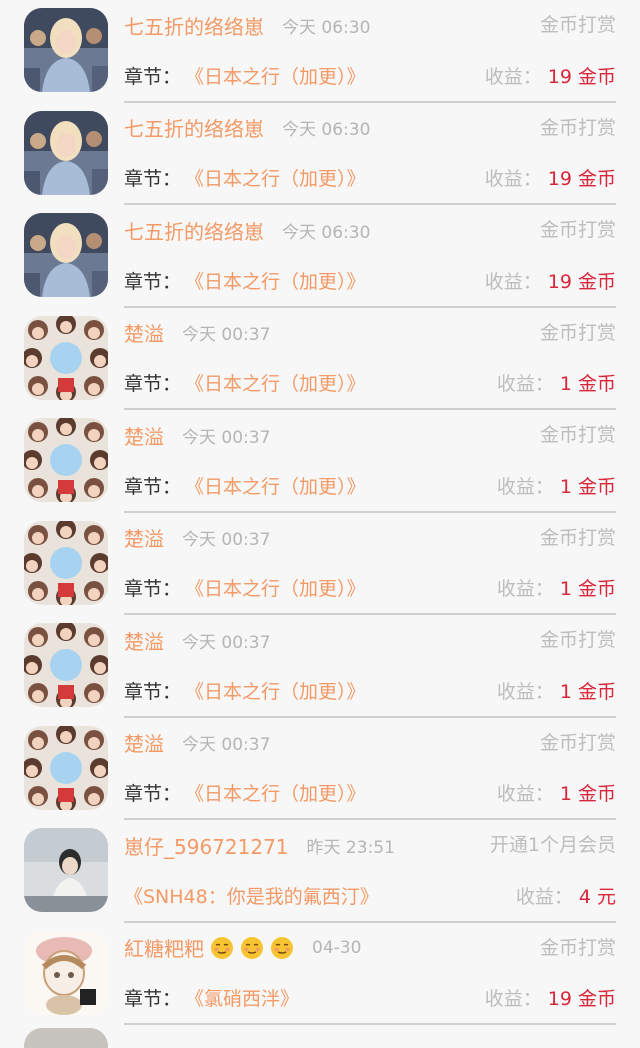  Describe the element at coordinates (552, 845) in the screenshot. I see `reward-type: 开通1个月会员` at that location.